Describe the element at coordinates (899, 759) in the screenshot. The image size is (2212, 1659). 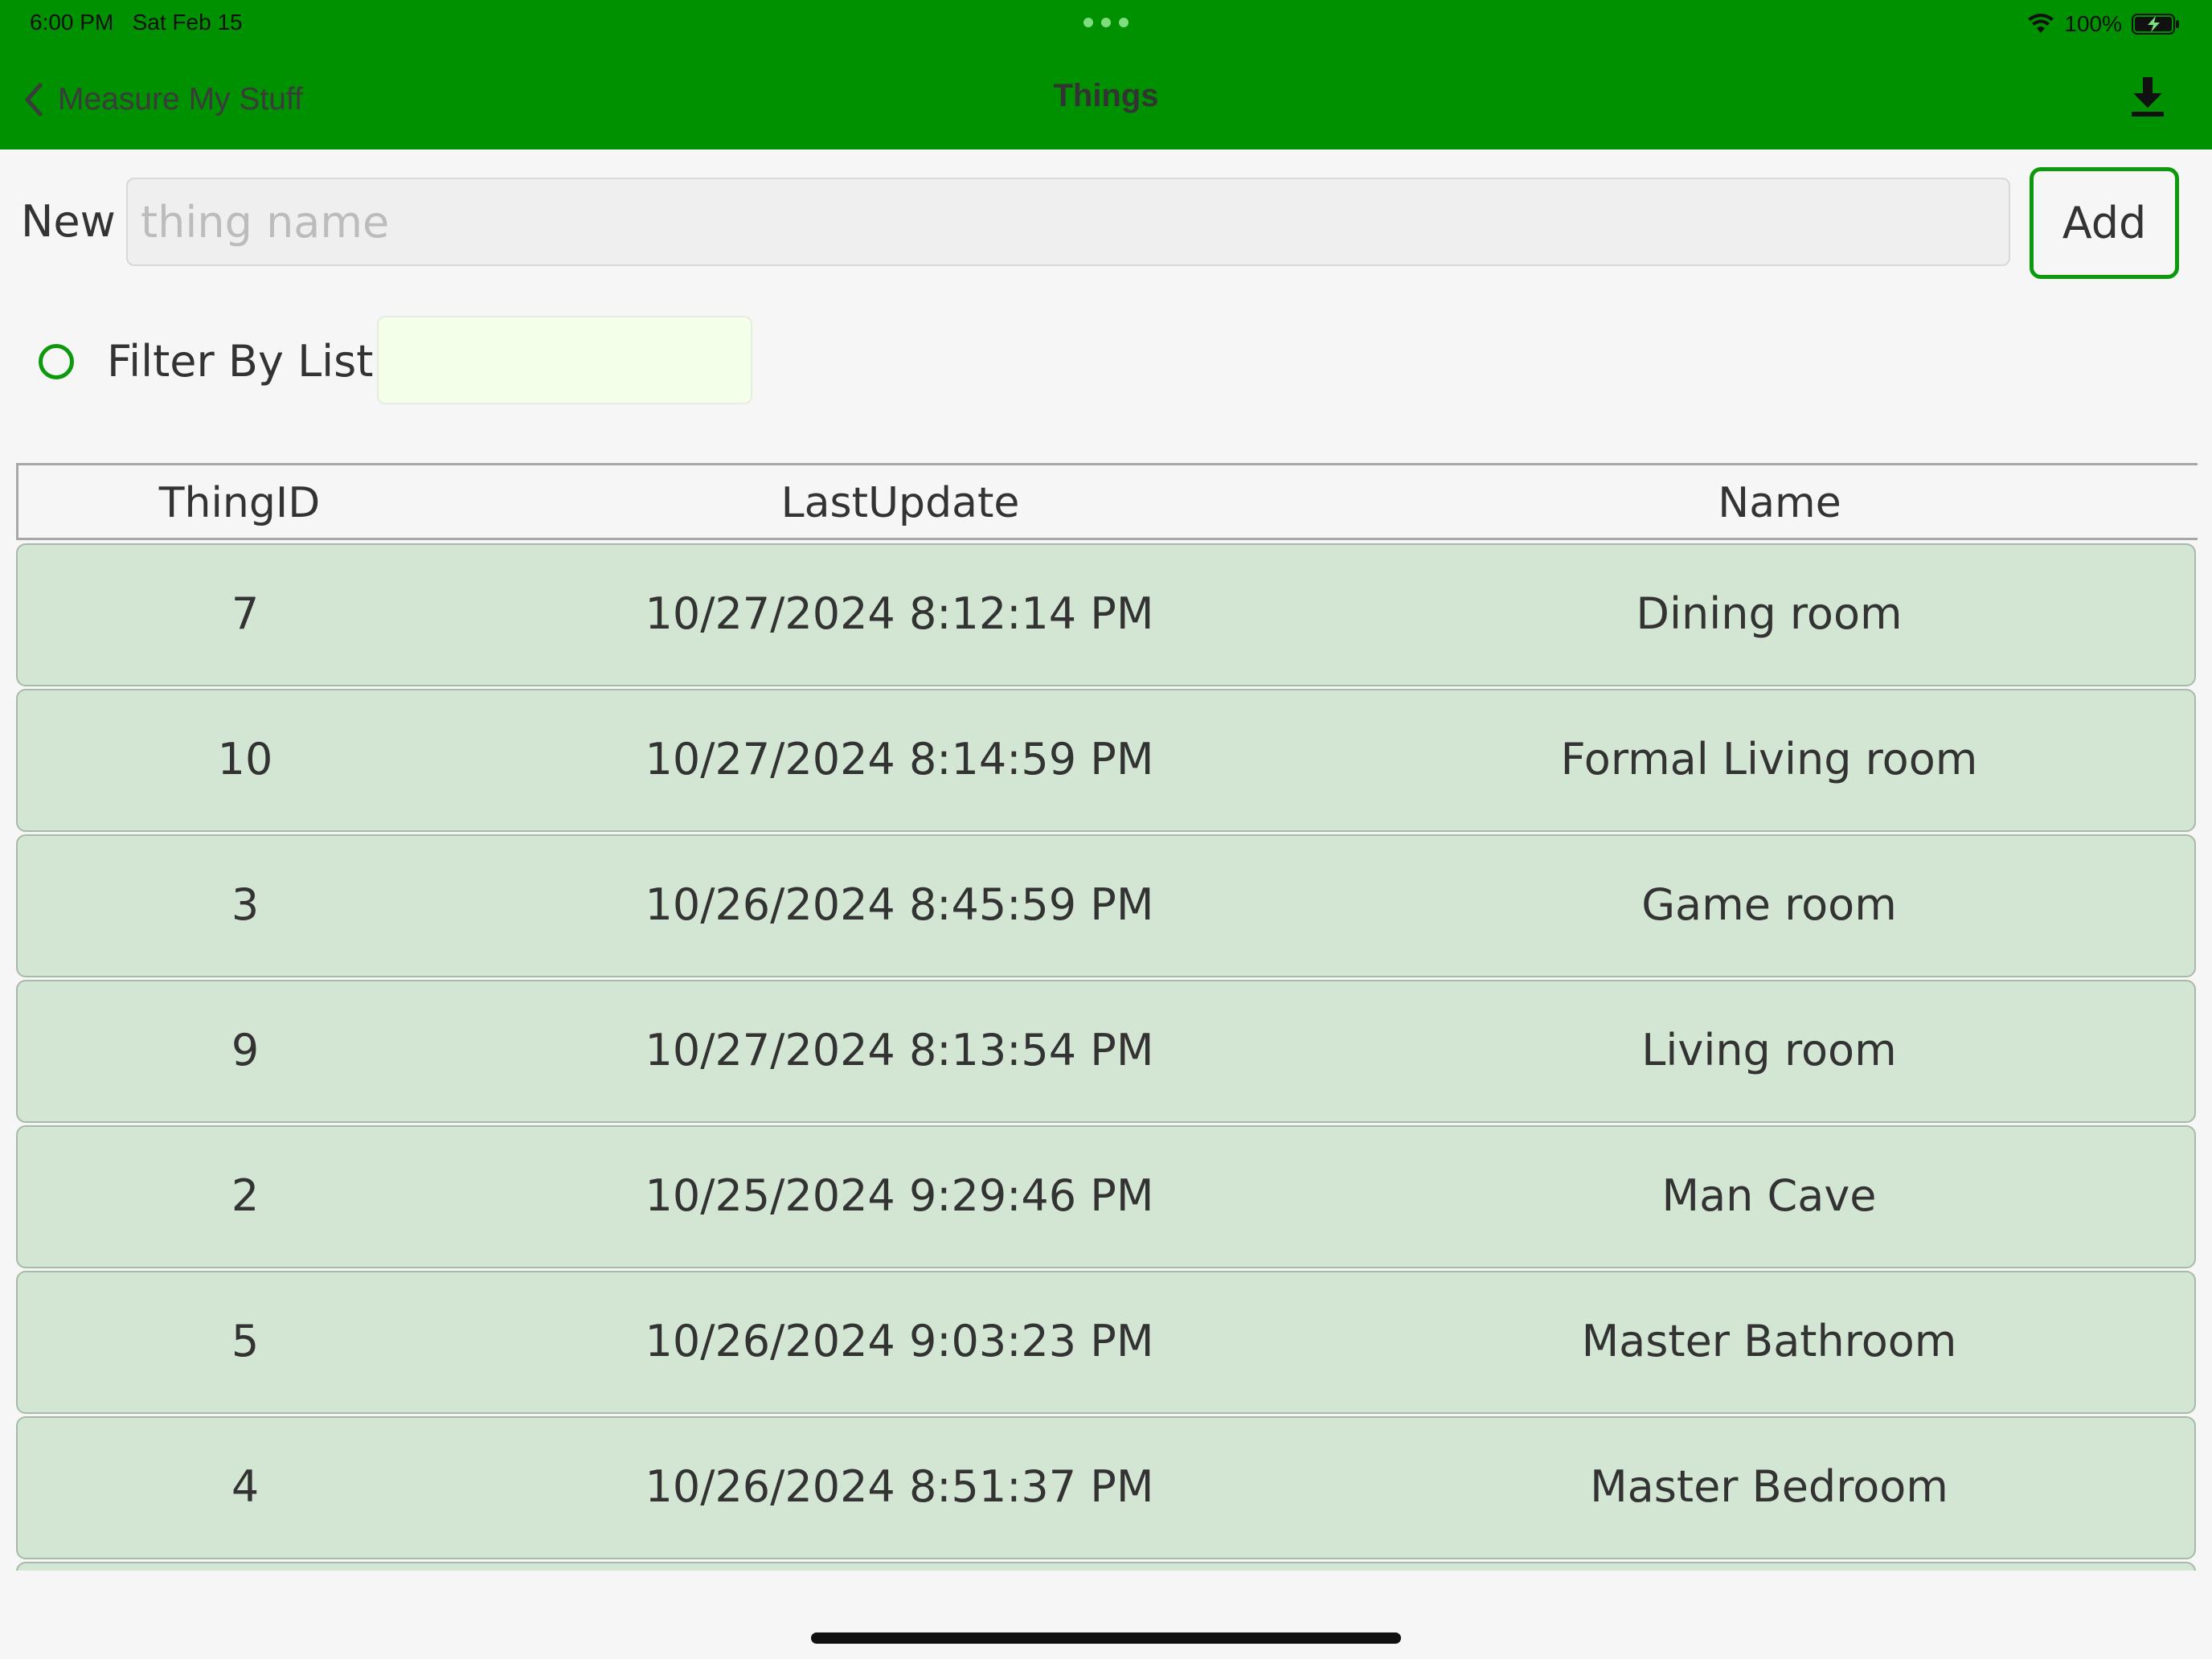
I see `last-update-cell: 10/27/2024 8:14:59 PM` at that location.